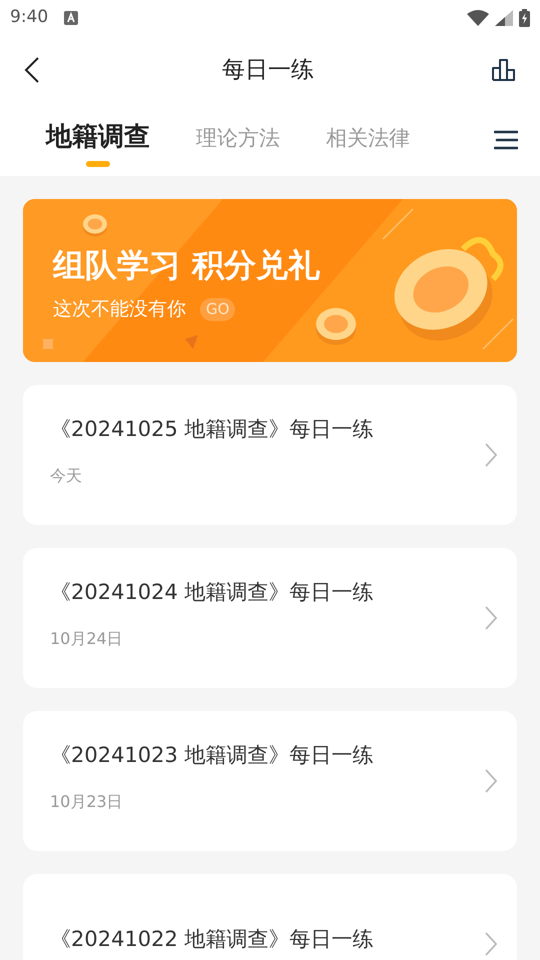  Describe the element at coordinates (119, 309) in the screenshot. I see `banner-subline: 这次不能没有你` at that location.